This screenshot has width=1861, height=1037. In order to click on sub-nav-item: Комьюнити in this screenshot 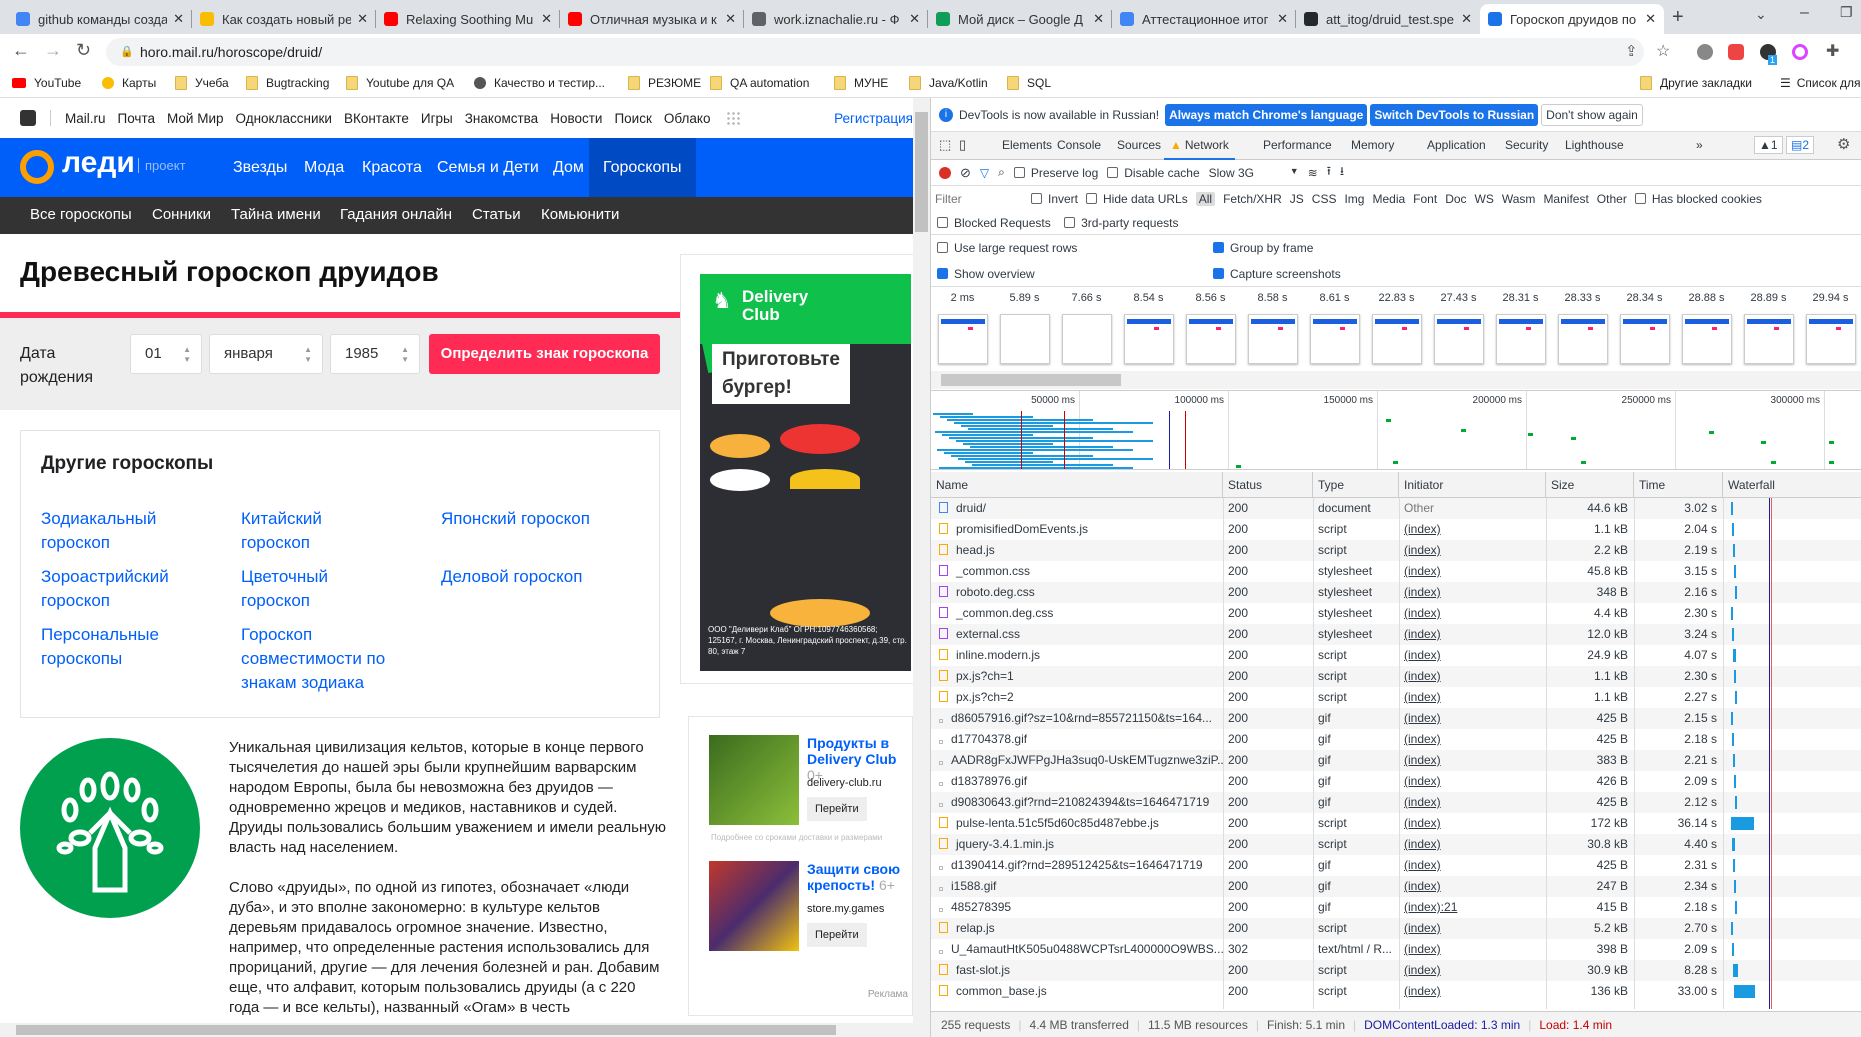, I will do `click(580, 214)`.